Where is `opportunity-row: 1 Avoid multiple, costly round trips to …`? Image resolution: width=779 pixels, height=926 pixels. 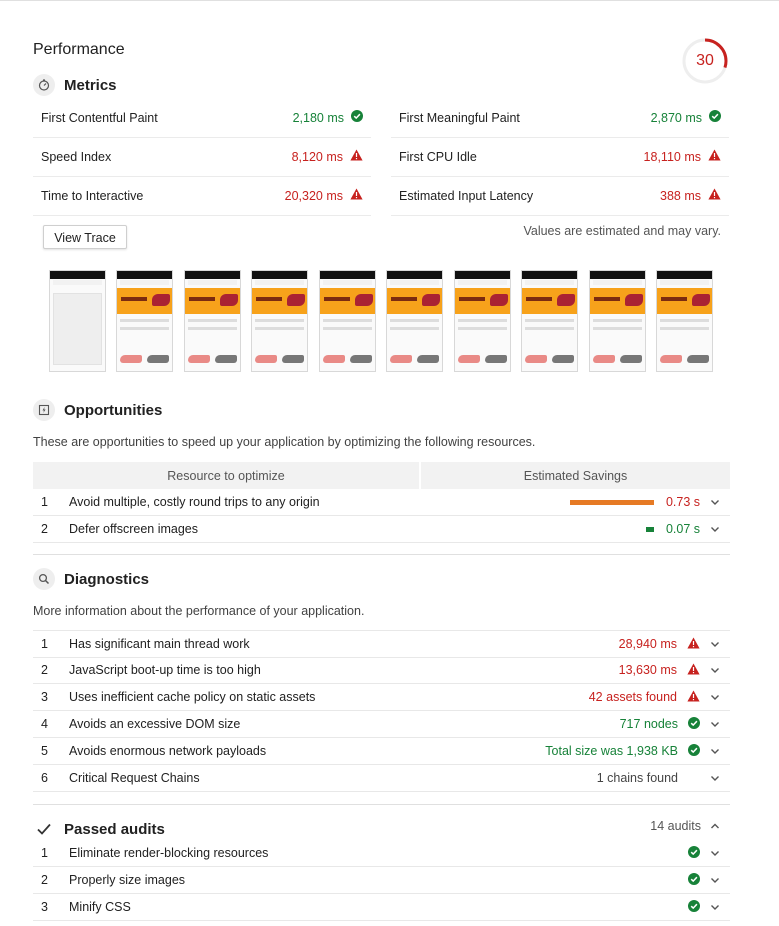
opportunity-row: 1 Avoid multiple, costly round trips to … is located at coordinates (381, 502).